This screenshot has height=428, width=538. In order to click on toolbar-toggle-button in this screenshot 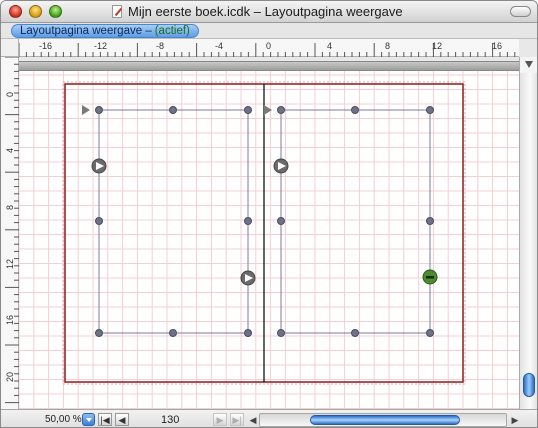, I will do `click(520, 11)`.